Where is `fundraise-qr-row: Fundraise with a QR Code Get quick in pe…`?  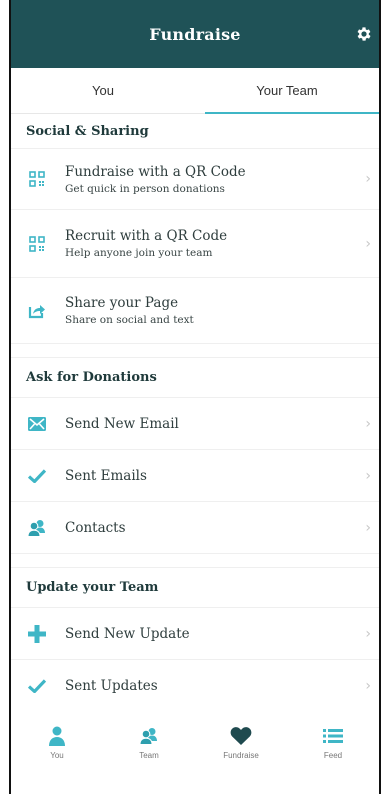 fundraise-qr-row: Fundraise with a QR Code Get quick in pe… is located at coordinates (195, 179).